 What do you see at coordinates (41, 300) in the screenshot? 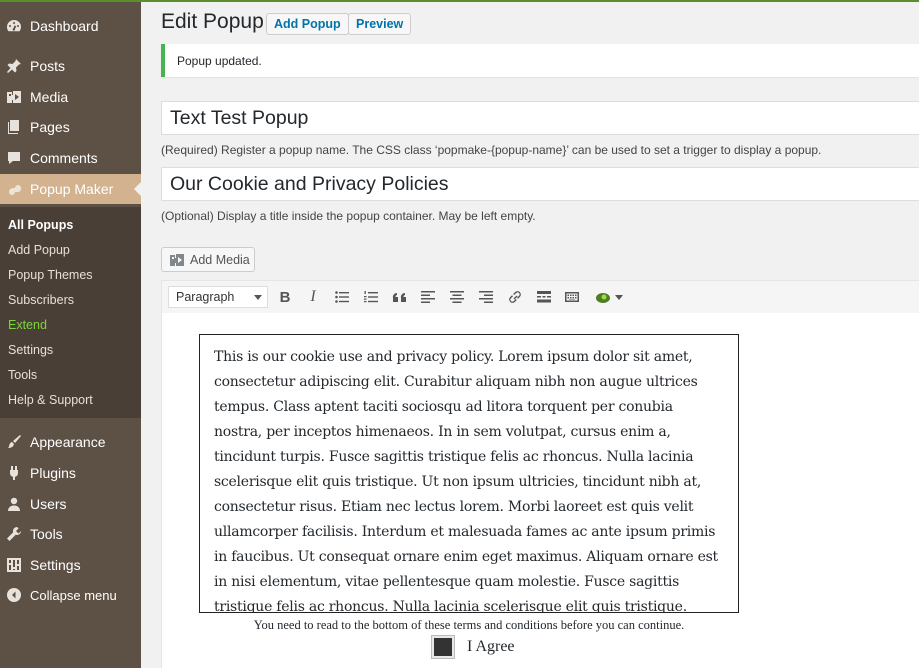
I see `submenu-subscribers: Subscribers` at bounding box center [41, 300].